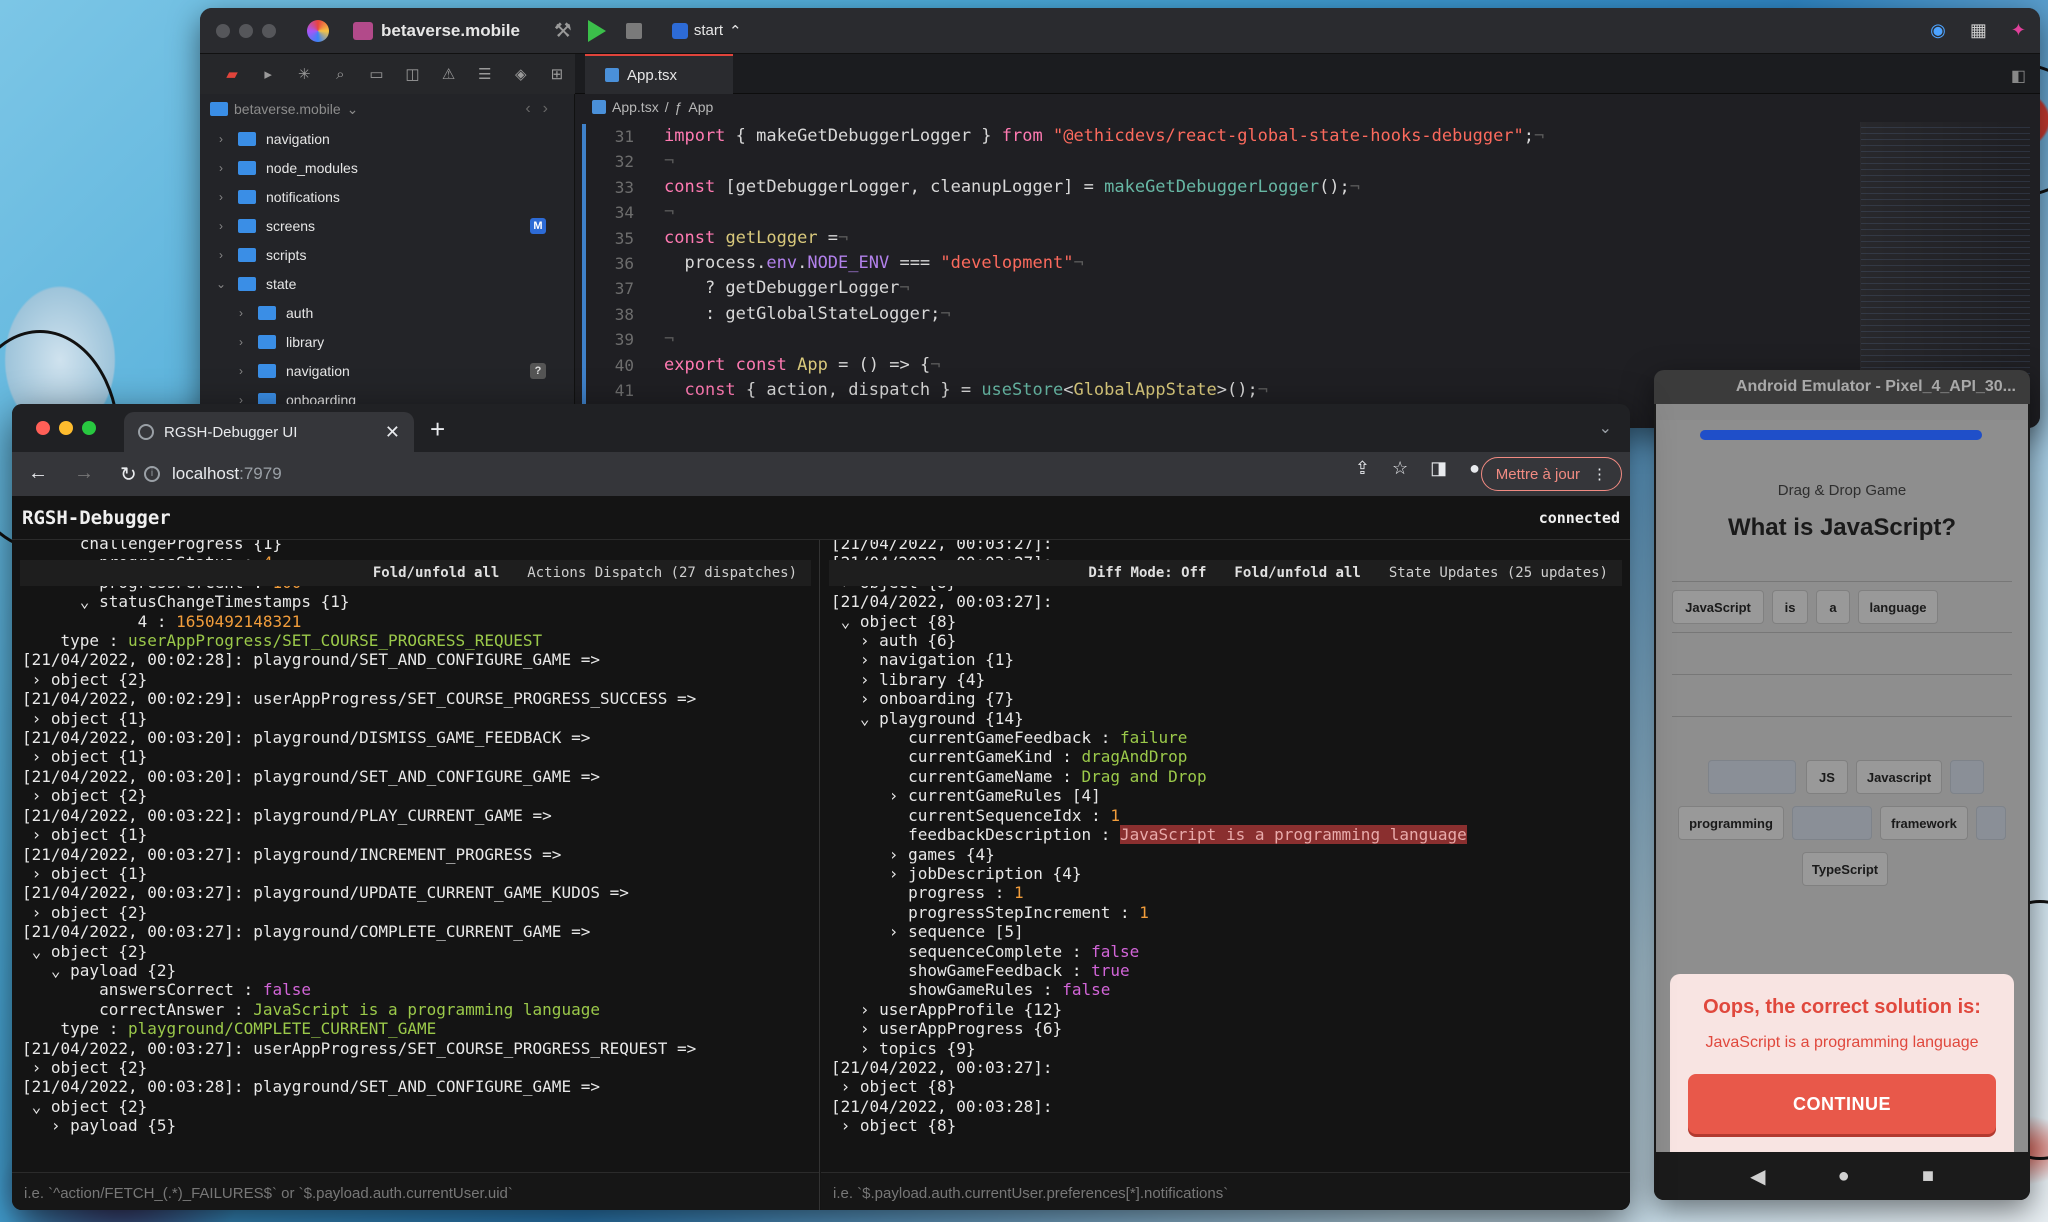 Image resolution: width=2048 pixels, height=1222 pixels. What do you see at coordinates (152, 474) in the screenshot?
I see `info-icon: i` at bounding box center [152, 474].